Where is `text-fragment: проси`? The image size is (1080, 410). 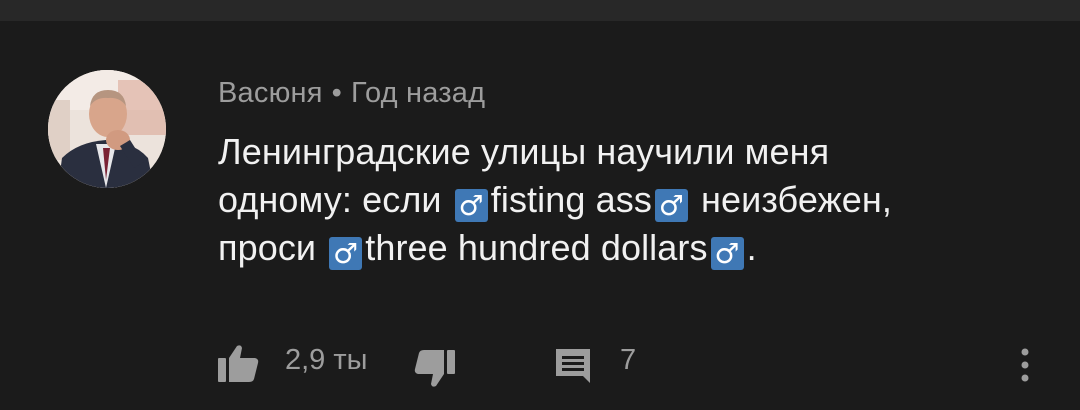
text-fragment: проси is located at coordinates (272, 247).